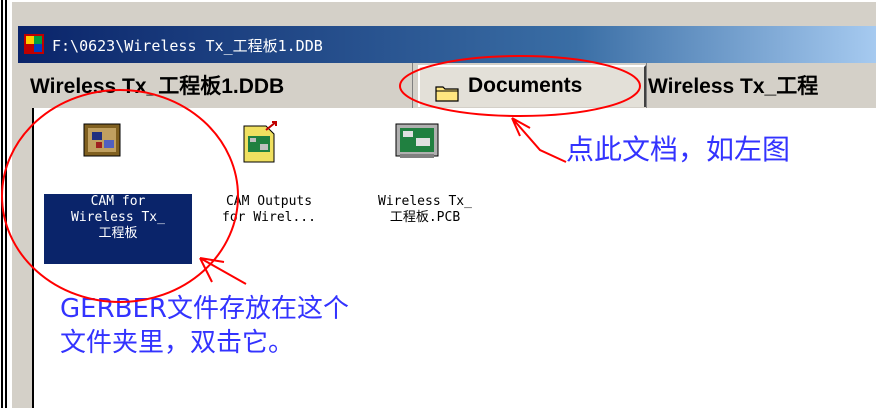  I want to click on tab-ddb-label: Wireless Tx_工程板1.DDB, so click(157, 86).